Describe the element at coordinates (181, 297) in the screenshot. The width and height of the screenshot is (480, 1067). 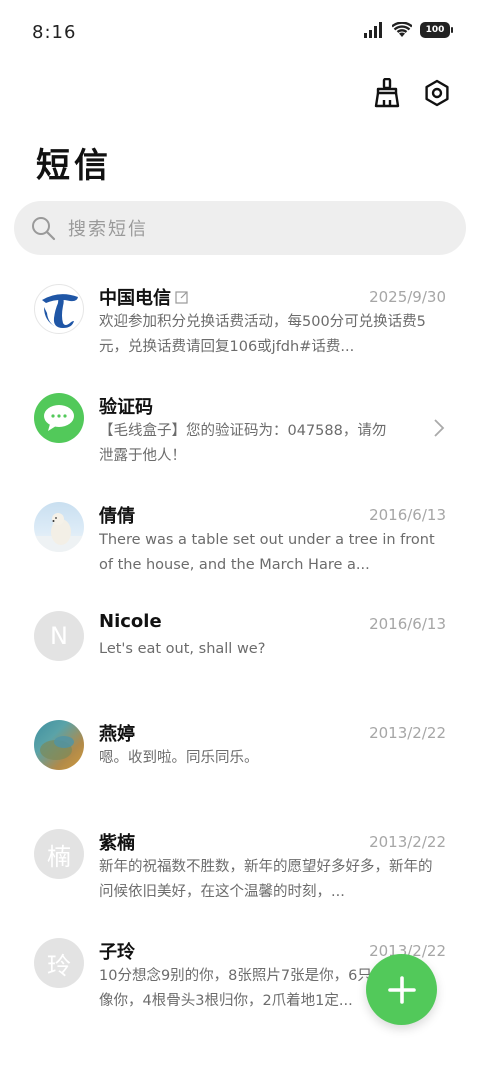
I see `edit-icon` at that location.